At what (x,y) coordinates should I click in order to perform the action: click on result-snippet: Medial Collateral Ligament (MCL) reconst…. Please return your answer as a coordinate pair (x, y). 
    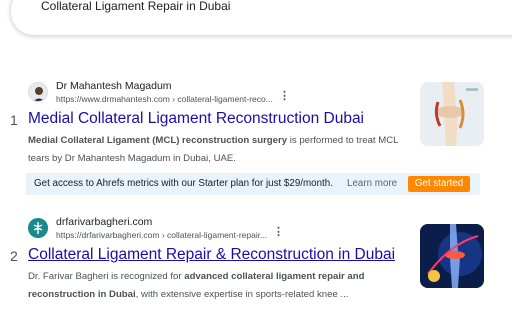
    Looking at the image, I should click on (223, 150).